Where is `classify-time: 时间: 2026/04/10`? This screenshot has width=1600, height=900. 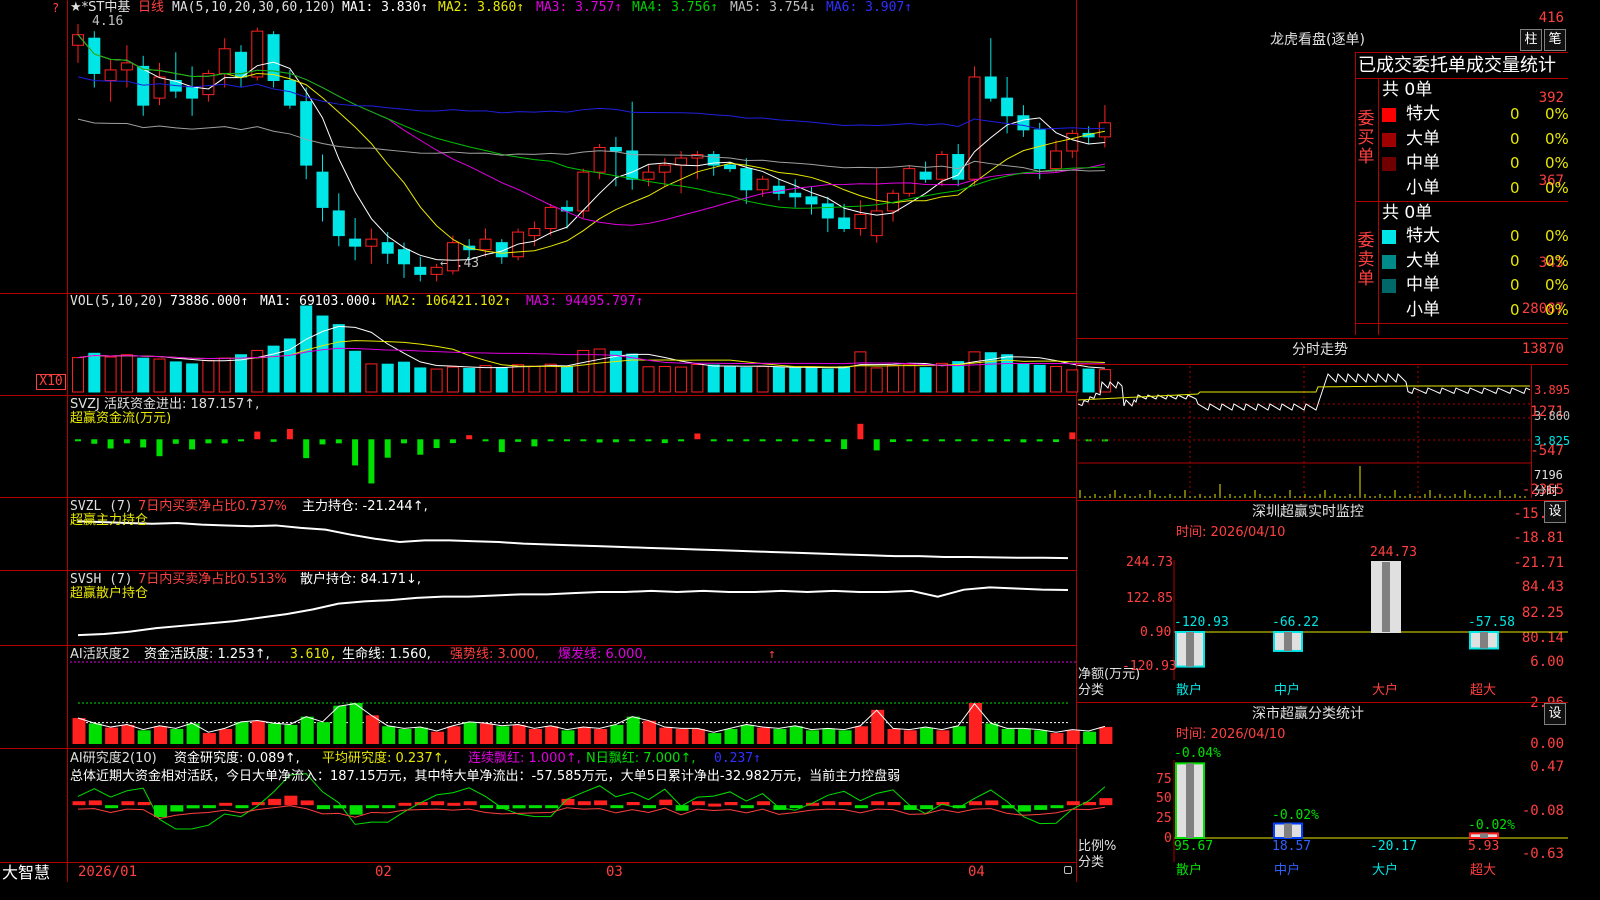
classify-time: 时间: 2026/04/10 is located at coordinates (1231, 734).